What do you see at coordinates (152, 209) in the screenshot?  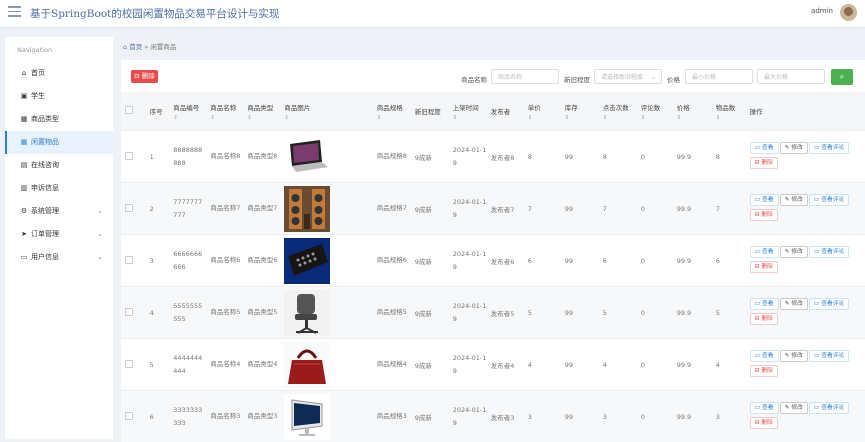 I see `cell-value: 2` at bounding box center [152, 209].